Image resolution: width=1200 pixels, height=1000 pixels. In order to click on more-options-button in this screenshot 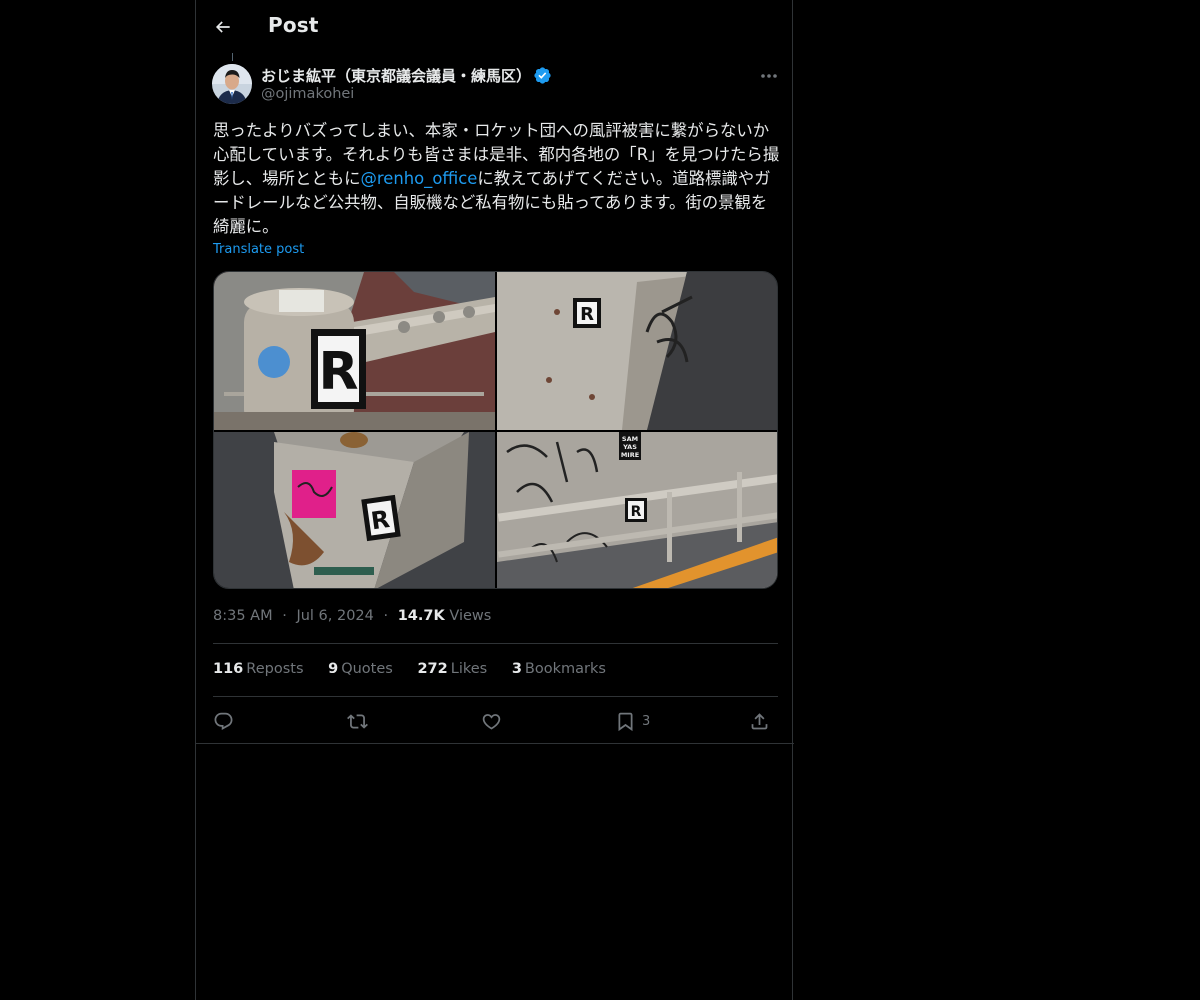, I will do `click(769, 76)`.